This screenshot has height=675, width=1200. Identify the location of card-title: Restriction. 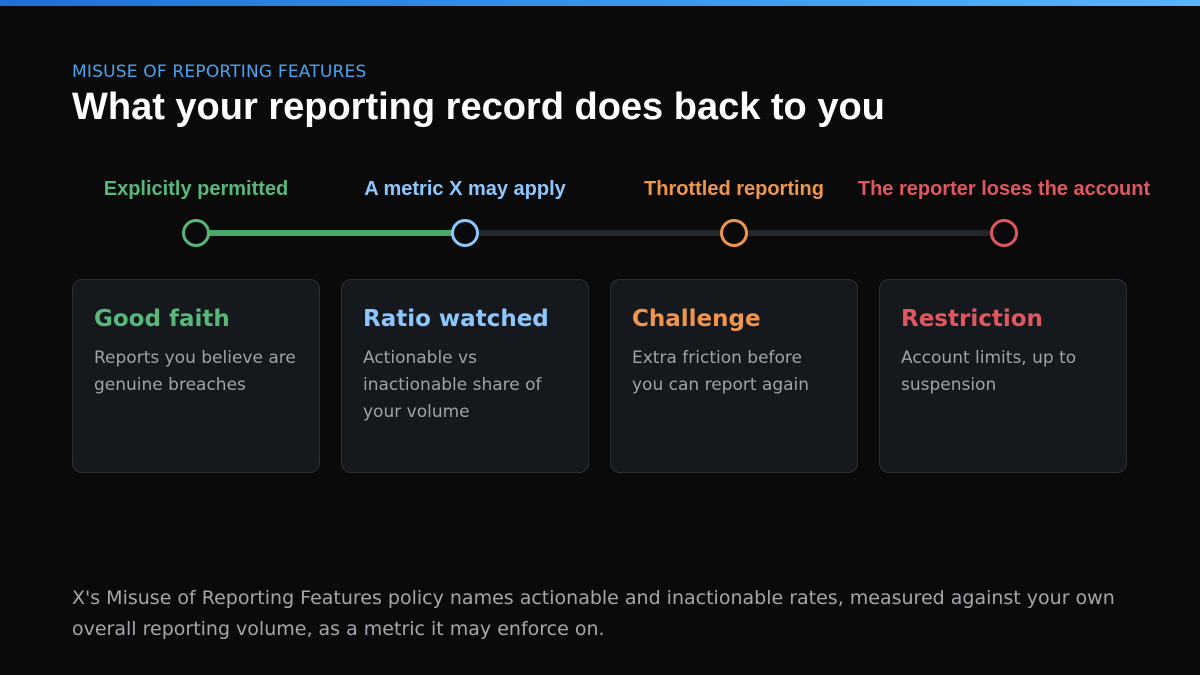
(972, 319).